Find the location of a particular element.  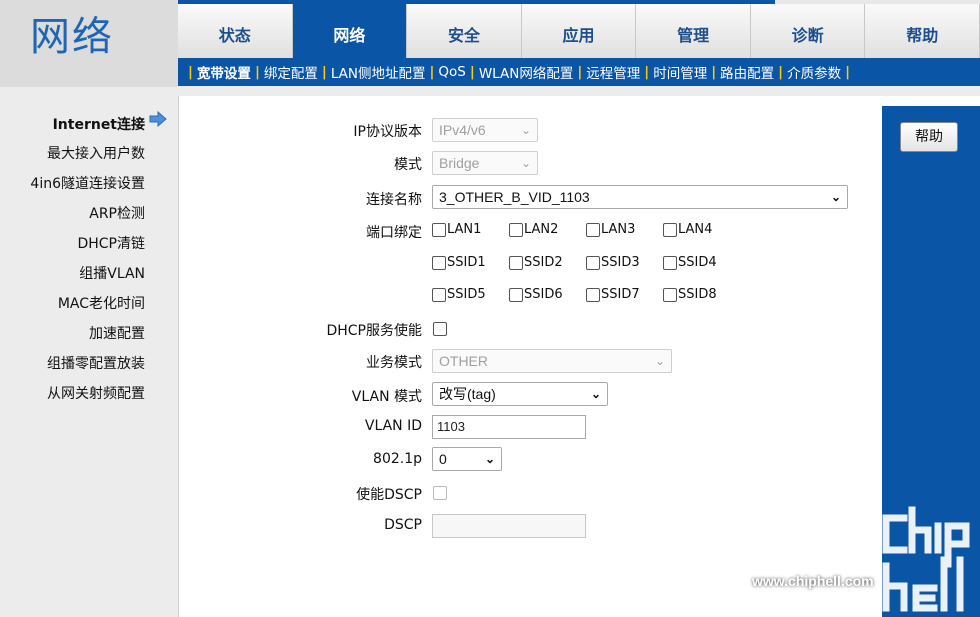

port-ssid4-checkbox: SSID4 is located at coordinates (690, 262).